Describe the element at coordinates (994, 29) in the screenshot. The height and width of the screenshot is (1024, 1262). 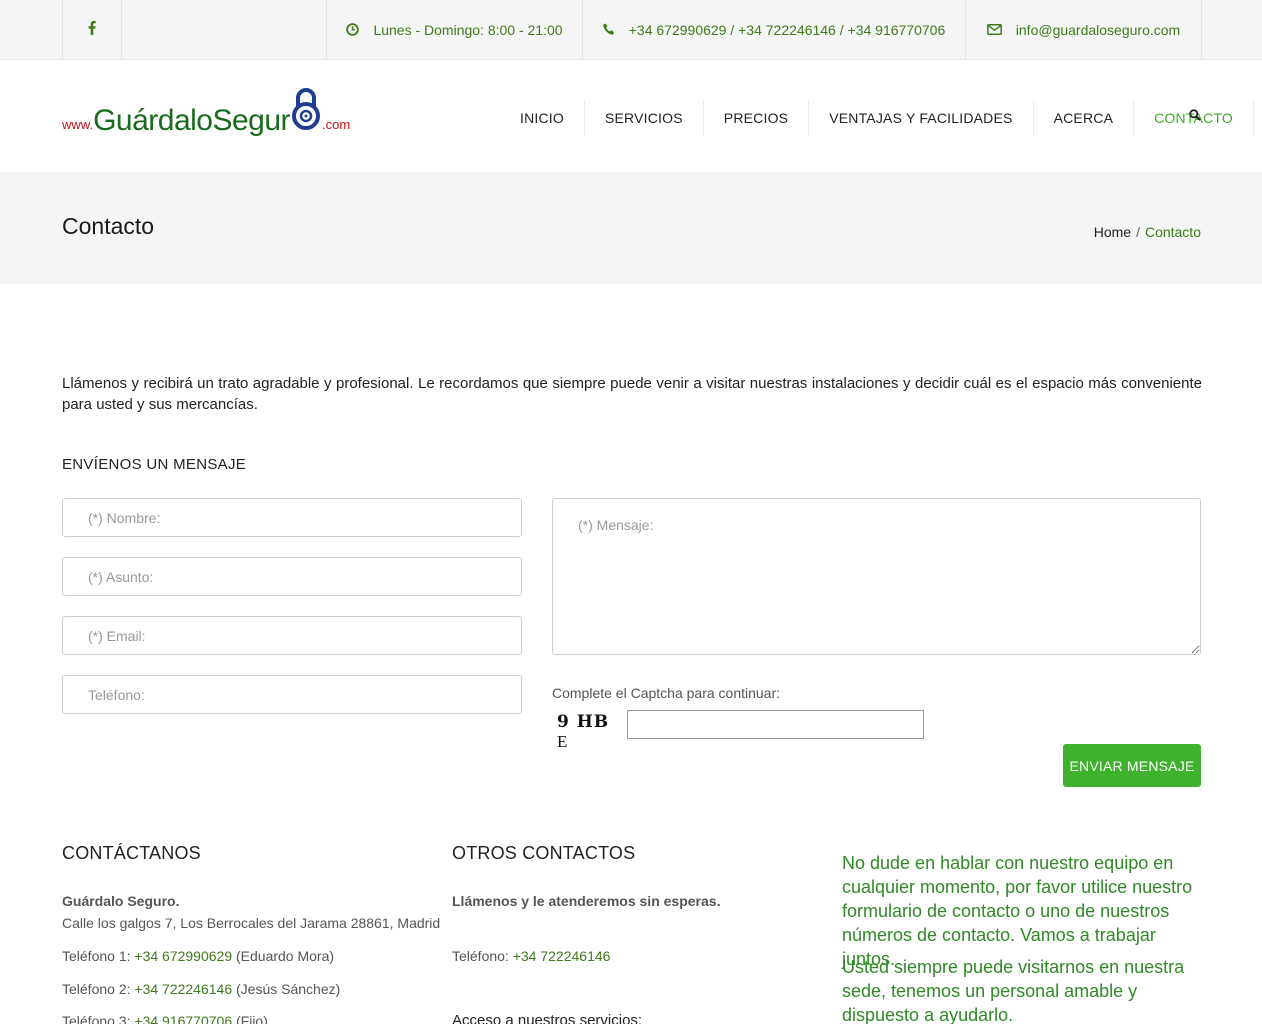
I see `envelope-icon` at that location.